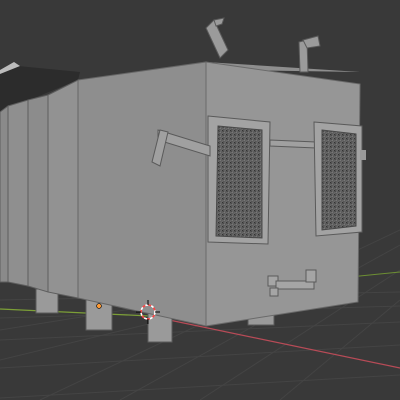 The height and width of the screenshot is (400, 400). Describe the element at coordinates (239, 180) in the screenshot. I see `left-goggle` at that location.